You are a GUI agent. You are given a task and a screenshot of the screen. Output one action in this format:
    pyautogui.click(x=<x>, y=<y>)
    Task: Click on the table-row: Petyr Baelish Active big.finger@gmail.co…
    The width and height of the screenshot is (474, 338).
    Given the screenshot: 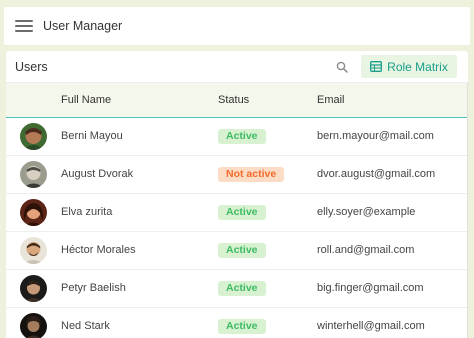 What is the action you would take?
    pyautogui.click(x=237, y=289)
    